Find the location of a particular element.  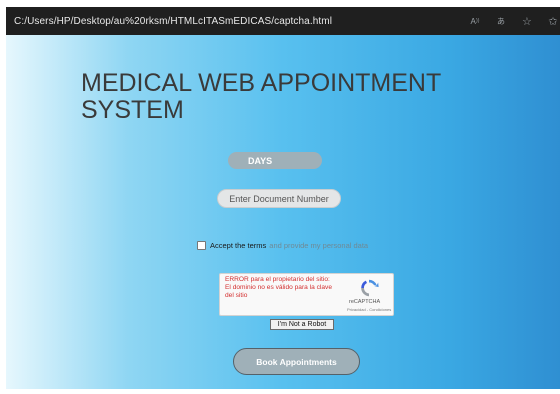

terms-accept-label: Accept the terms is located at coordinates (238, 245).